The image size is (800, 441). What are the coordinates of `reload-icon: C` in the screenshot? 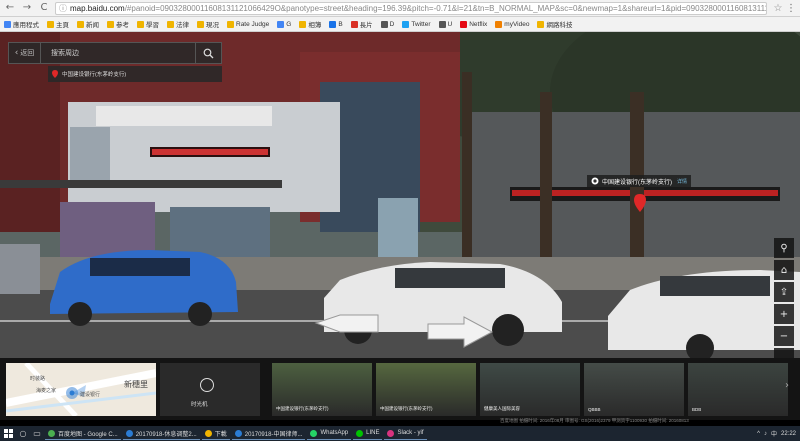 It's located at (44, 8).